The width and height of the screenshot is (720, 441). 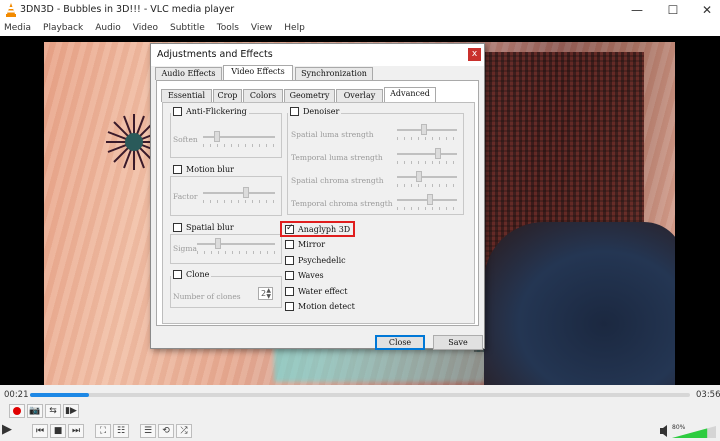 I want to click on spatial-luma-slider-thumb, so click(x=424, y=129).